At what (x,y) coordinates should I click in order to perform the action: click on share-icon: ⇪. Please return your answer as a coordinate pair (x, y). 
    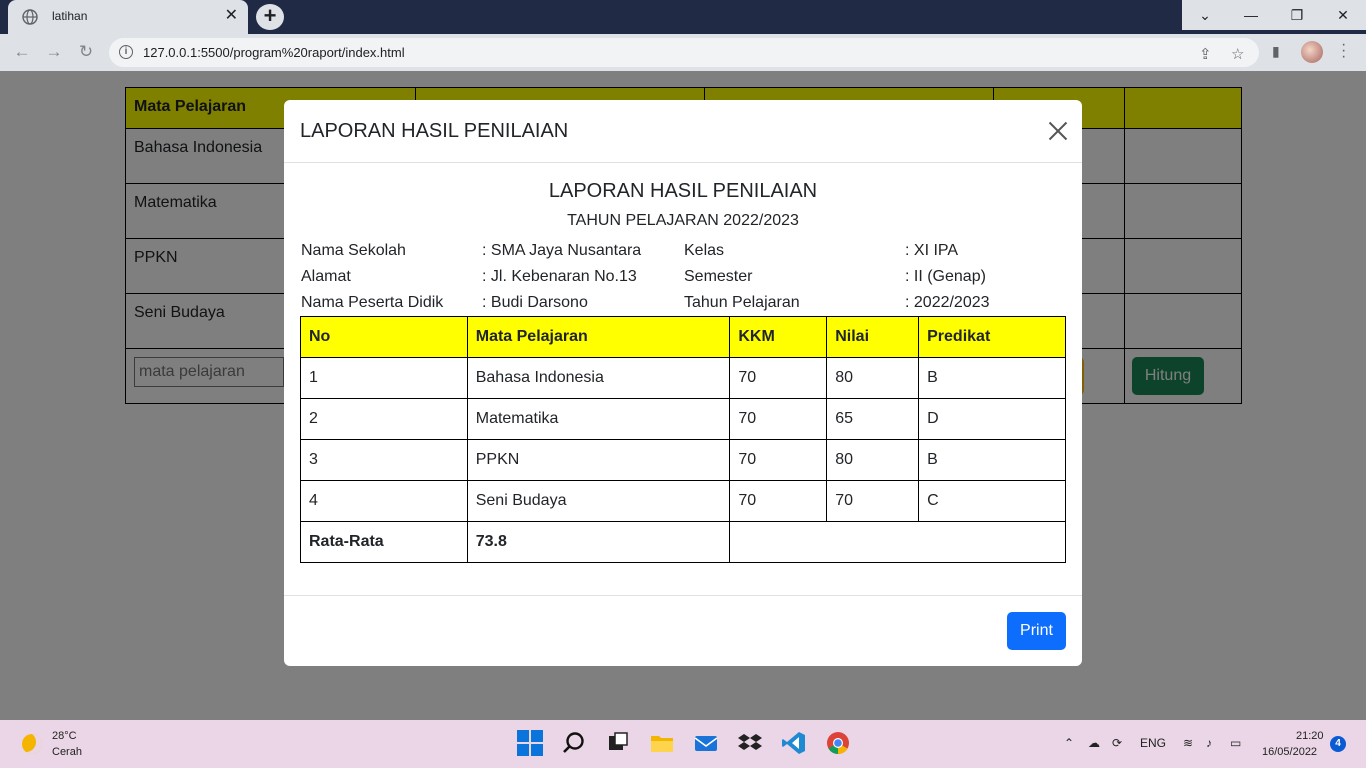
    Looking at the image, I should click on (1205, 54).